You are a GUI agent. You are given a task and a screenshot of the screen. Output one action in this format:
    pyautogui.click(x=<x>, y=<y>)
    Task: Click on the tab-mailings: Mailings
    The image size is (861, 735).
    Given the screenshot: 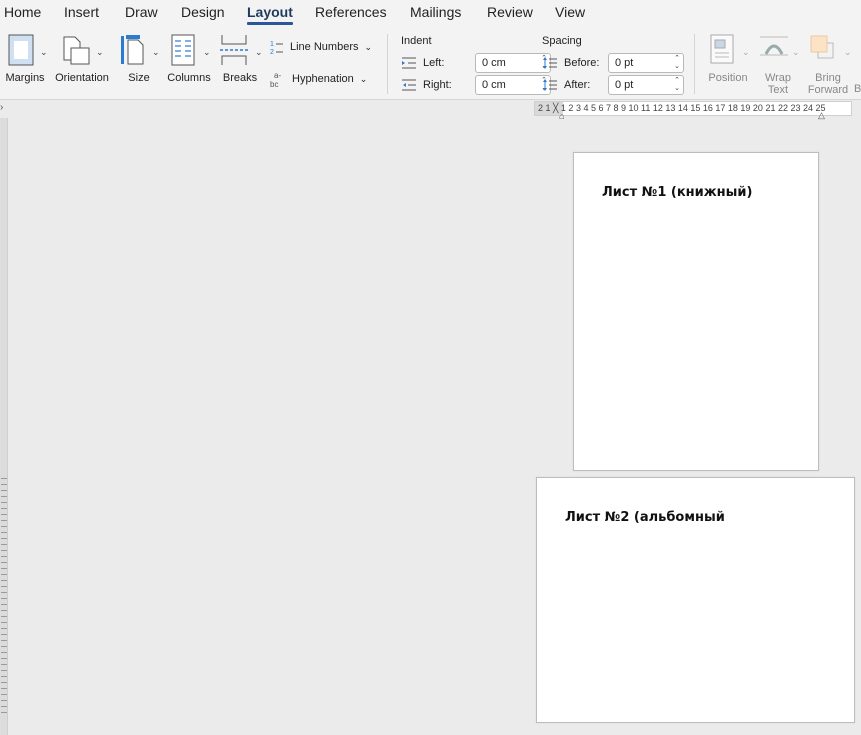 What is the action you would take?
    pyautogui.click(x=435, y=12)
    